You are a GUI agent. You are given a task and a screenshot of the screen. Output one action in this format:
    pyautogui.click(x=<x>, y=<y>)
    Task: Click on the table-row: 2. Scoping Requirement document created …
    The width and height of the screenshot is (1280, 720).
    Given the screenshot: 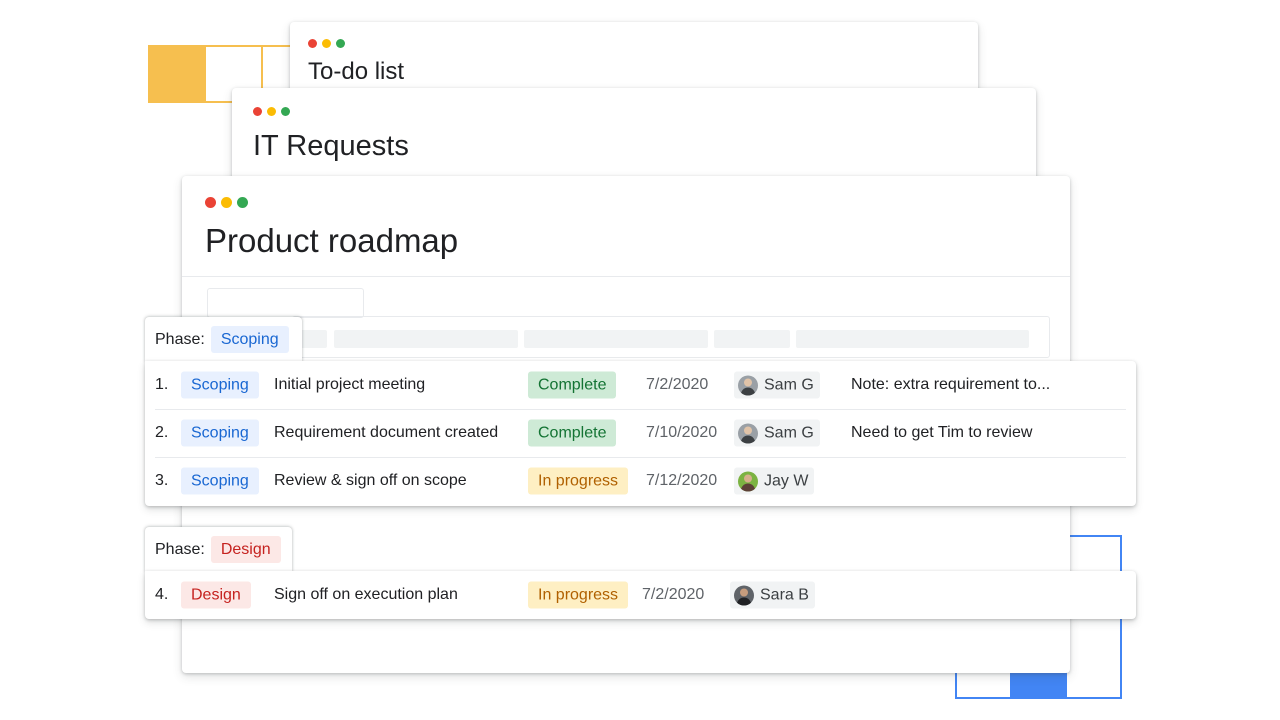 What is the action you would take?
    pyautogui.click(x=640, y=433)
    